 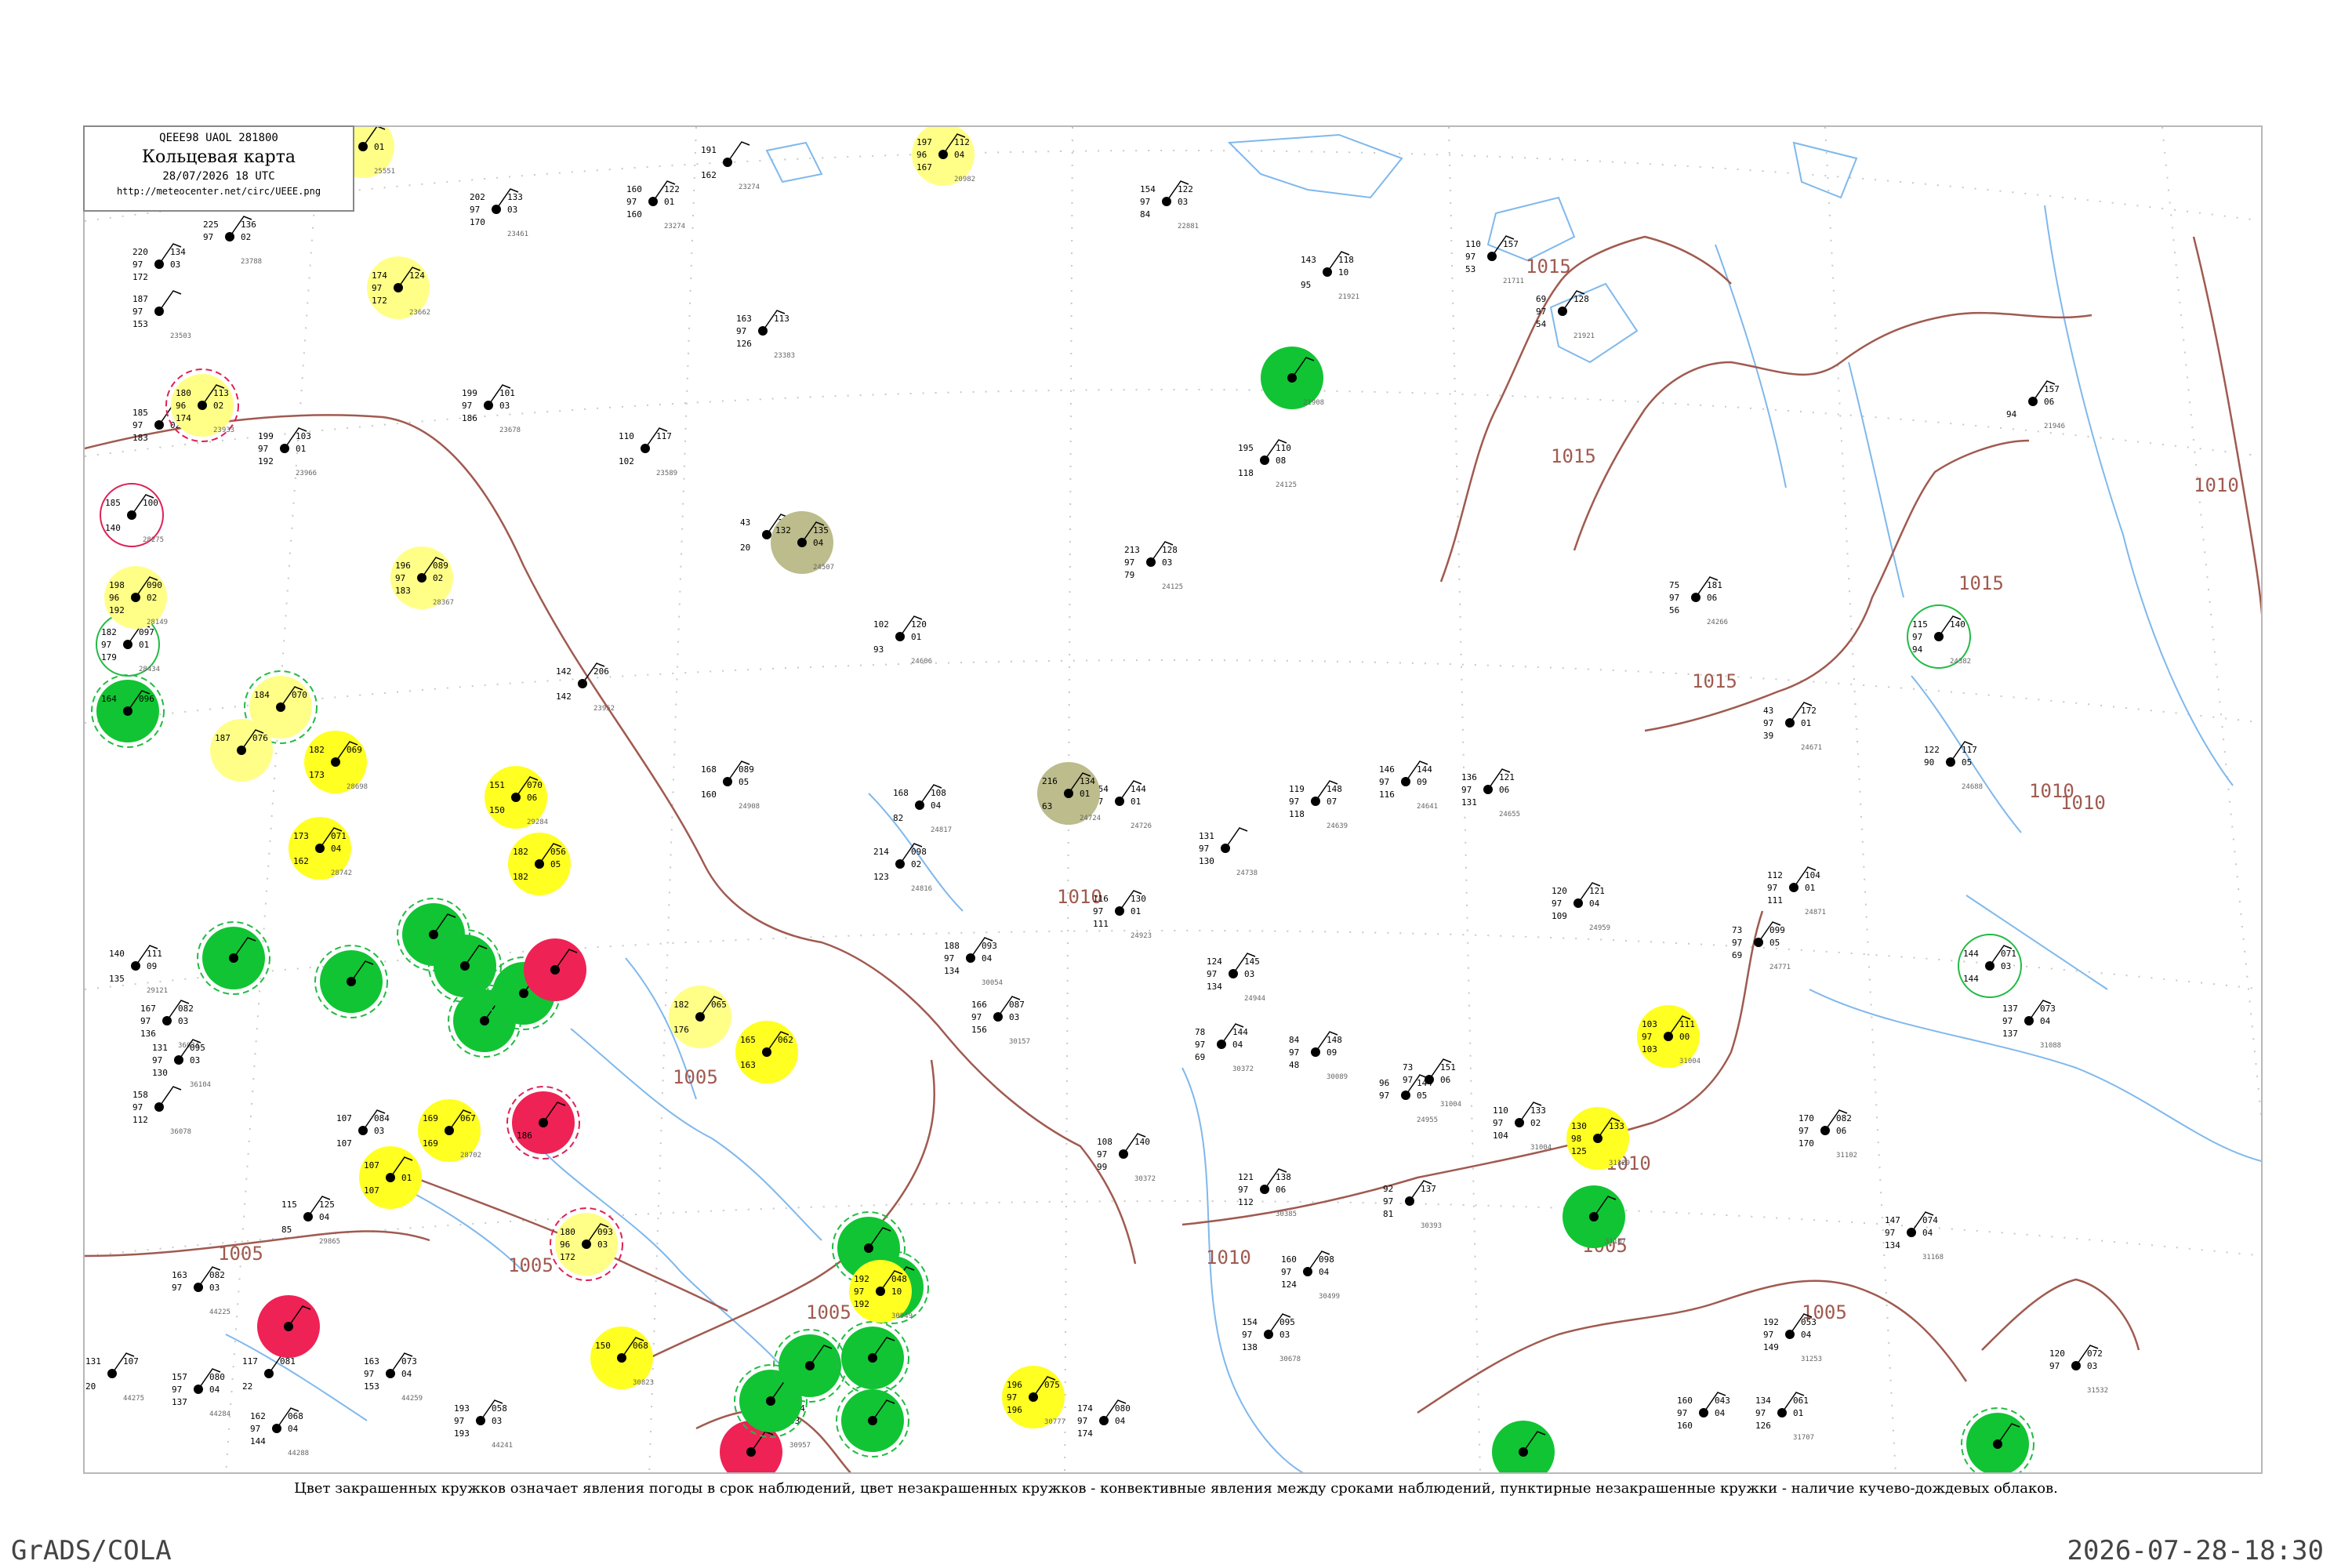 What do you see at coordinates (499, 213) in the screenshot?
I see `station-plot: 202 133 97 03 170 23461` at bounding box center [499, 213].